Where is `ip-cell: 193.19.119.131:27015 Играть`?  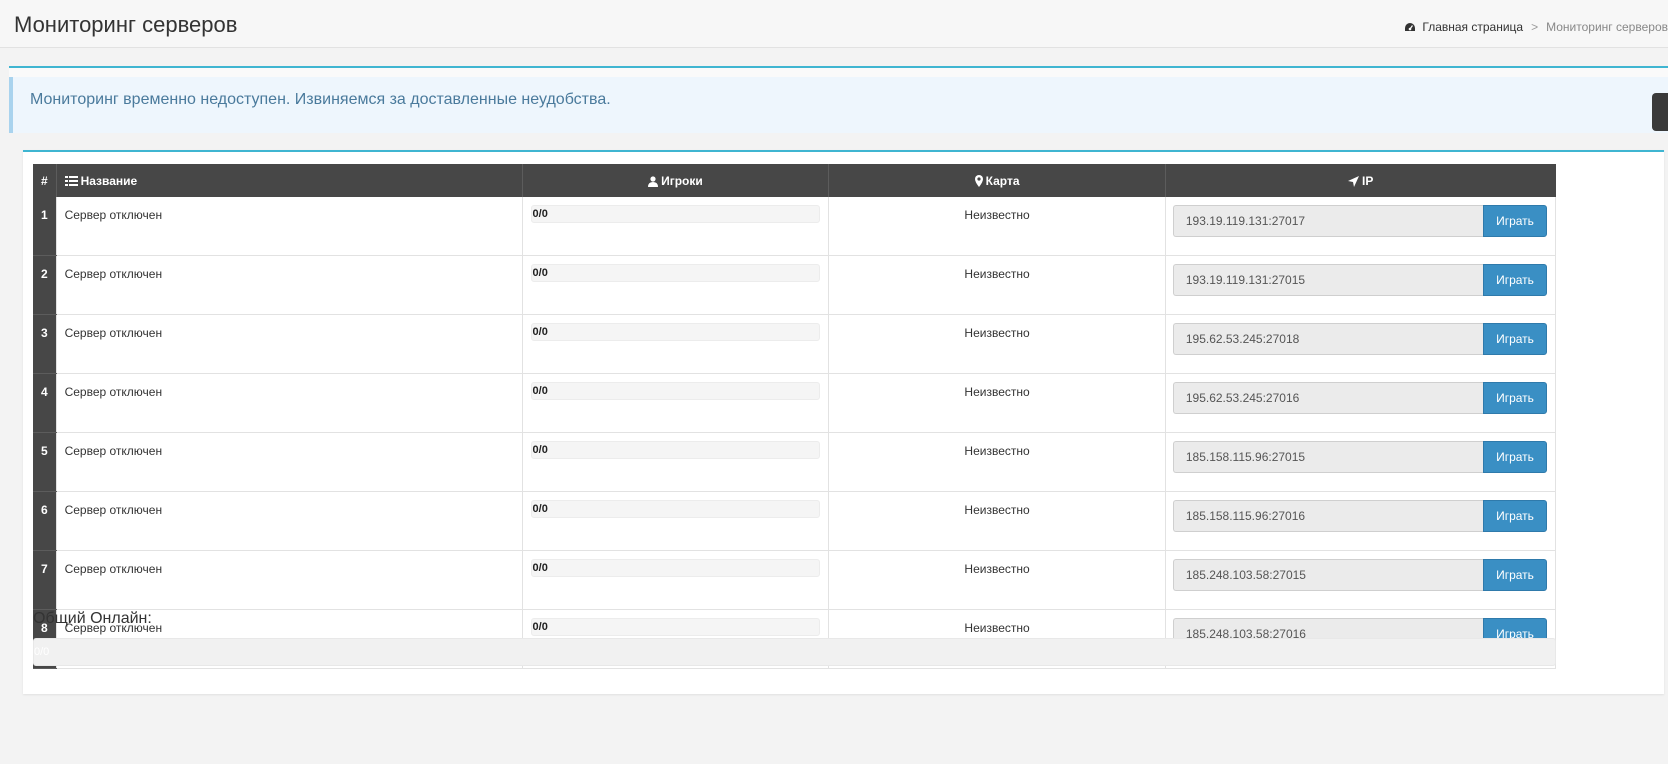
ip-cell: 193.19.119.131:27015 Играть is located at coordinates (1360, 285).